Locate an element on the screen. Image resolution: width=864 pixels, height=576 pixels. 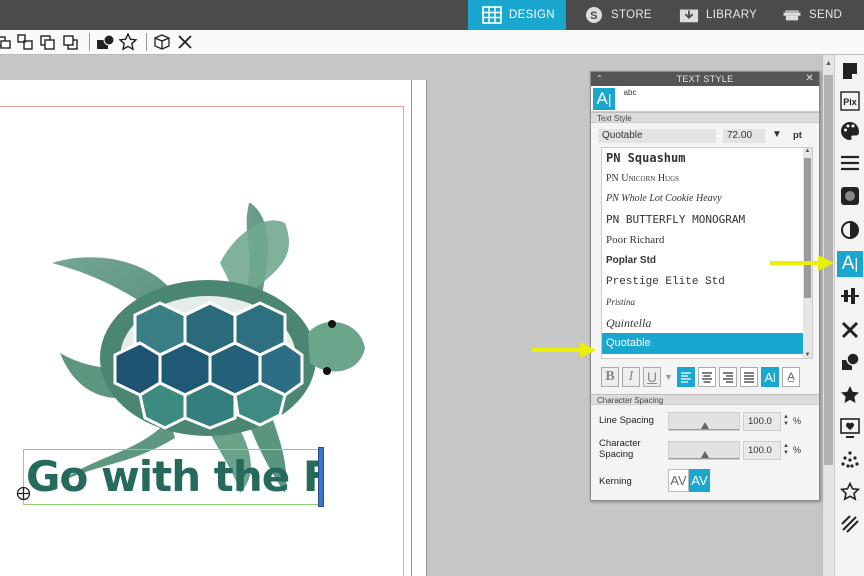
move-handle-icon is located at coordinates (23, 493).